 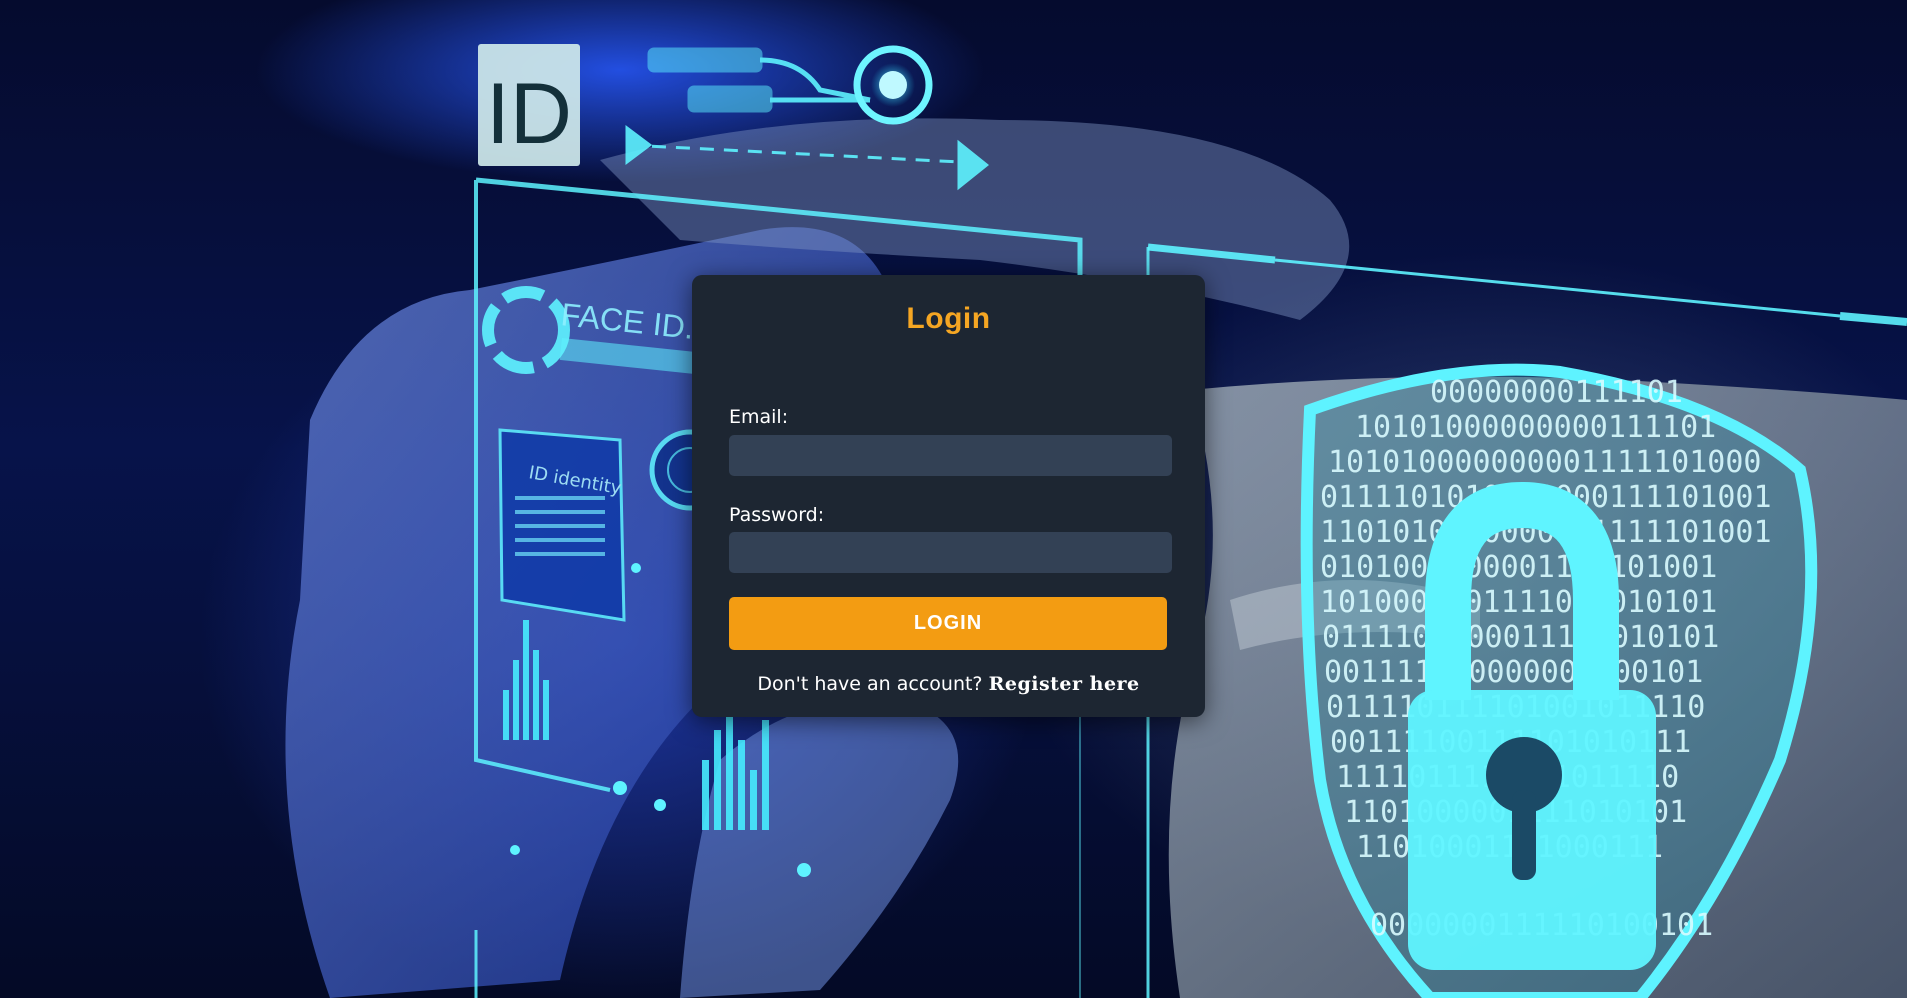 What do you see at coordinates (759, 417) in the screenshot?
I see `email-label: Email:` at bounding box center [759, 417].